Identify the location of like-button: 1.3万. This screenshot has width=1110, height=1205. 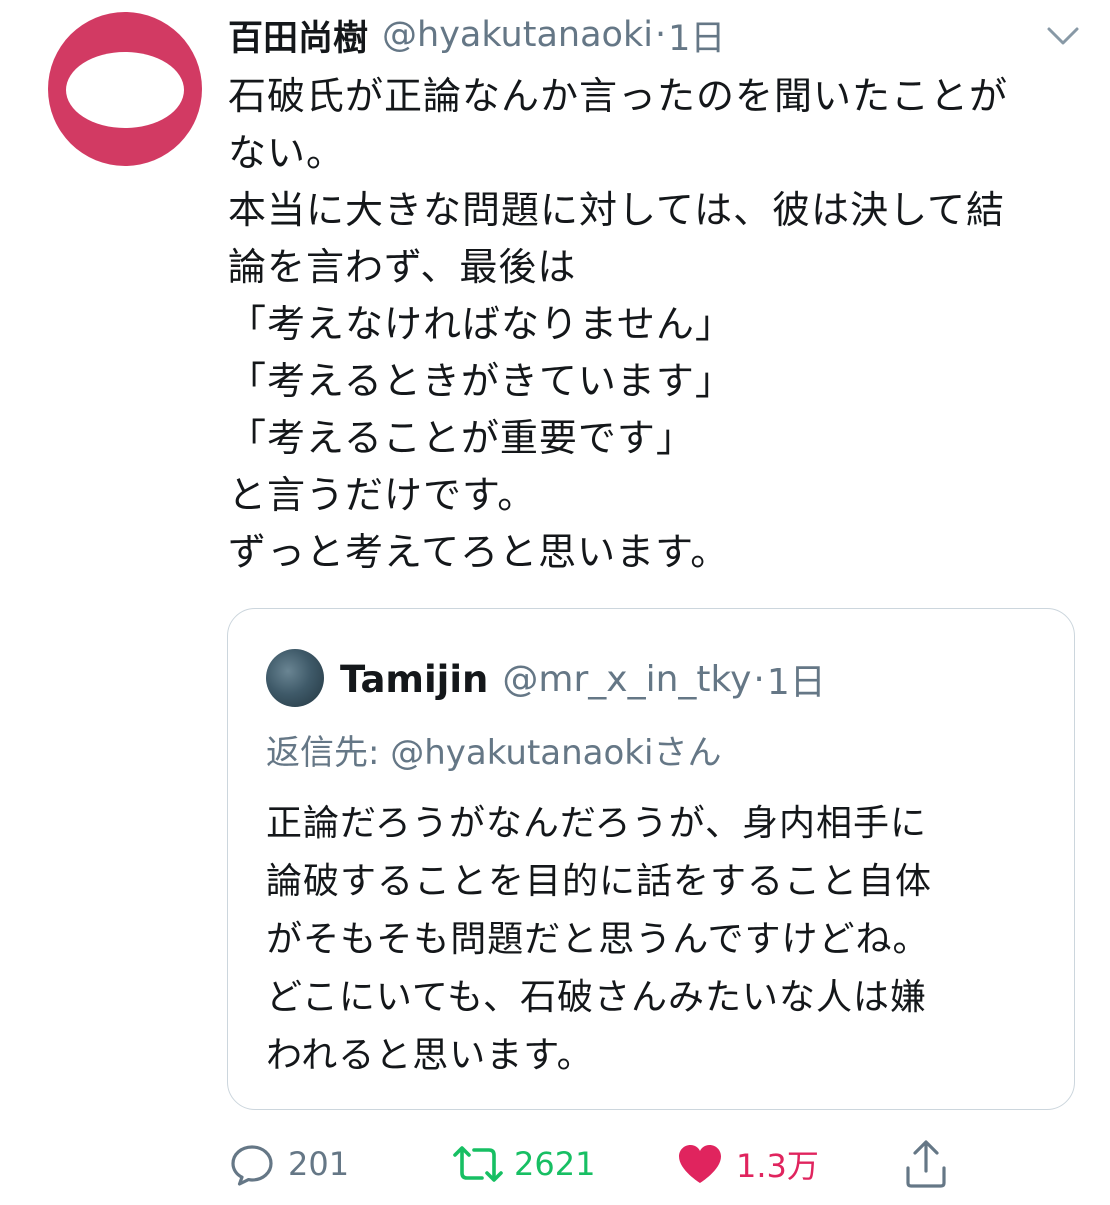
(747, 1164).